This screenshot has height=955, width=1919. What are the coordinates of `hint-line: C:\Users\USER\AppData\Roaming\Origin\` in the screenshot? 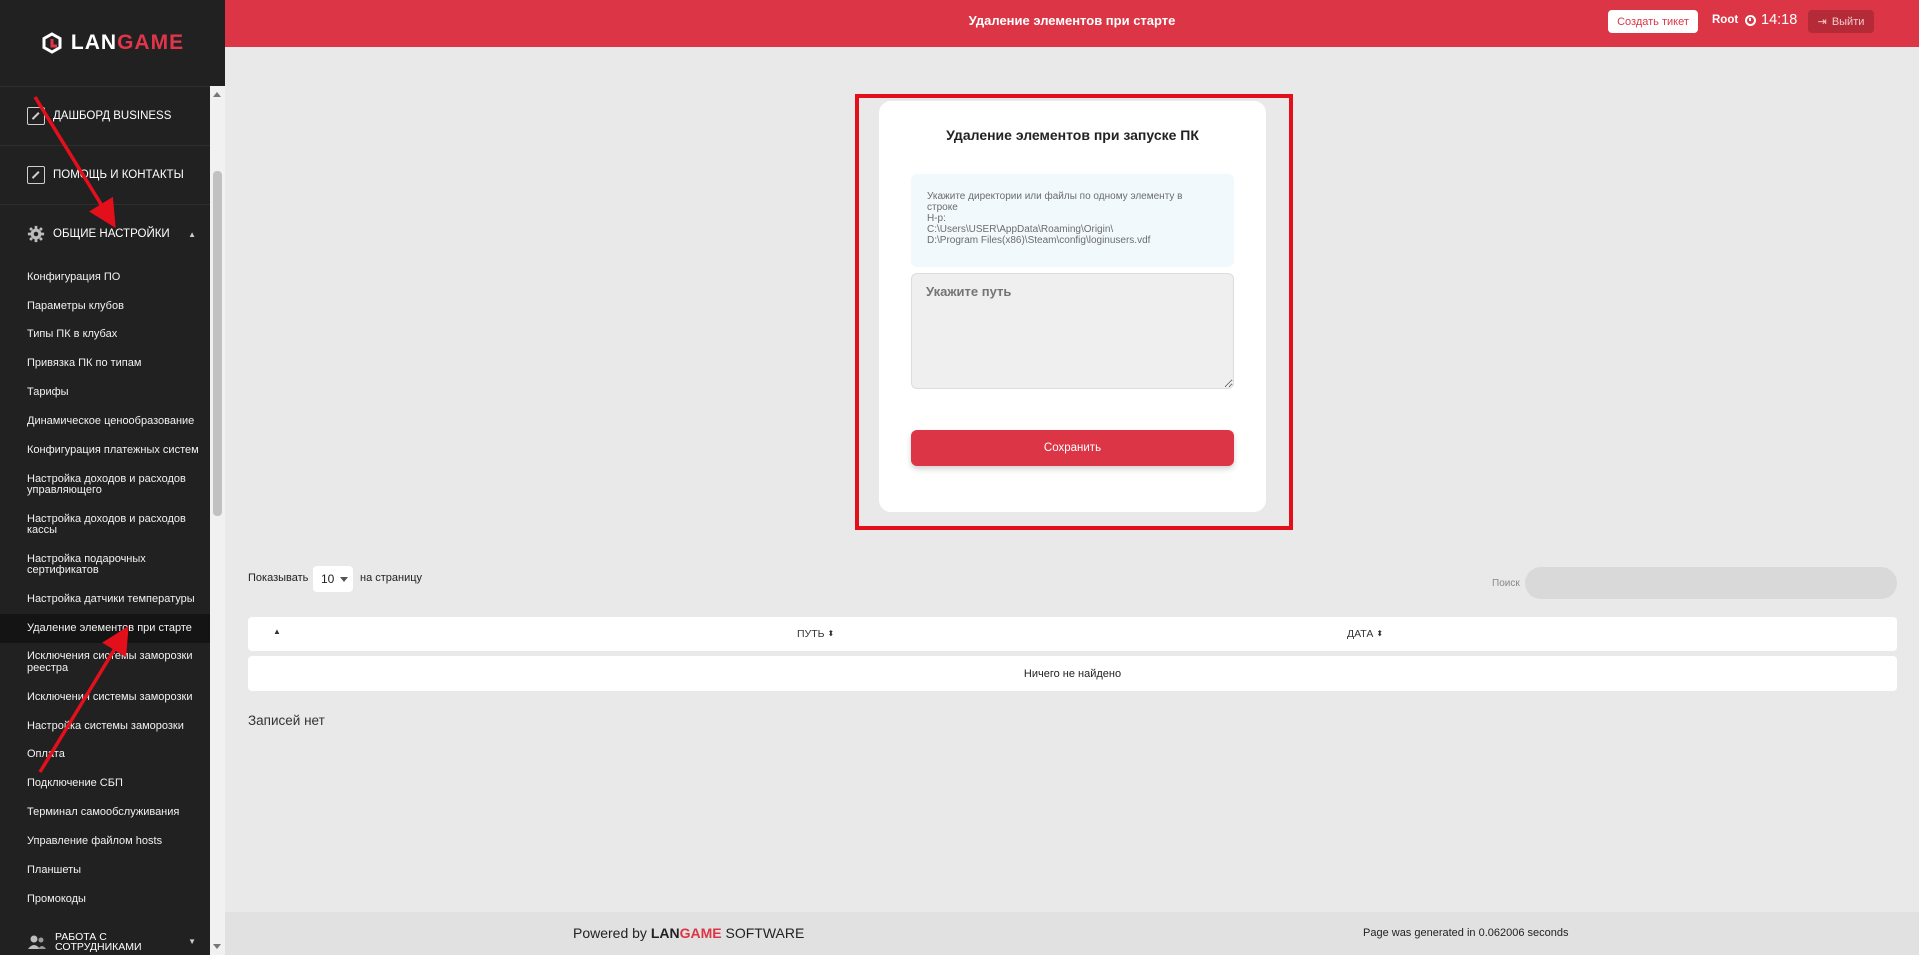 It's located at (1020, 229).